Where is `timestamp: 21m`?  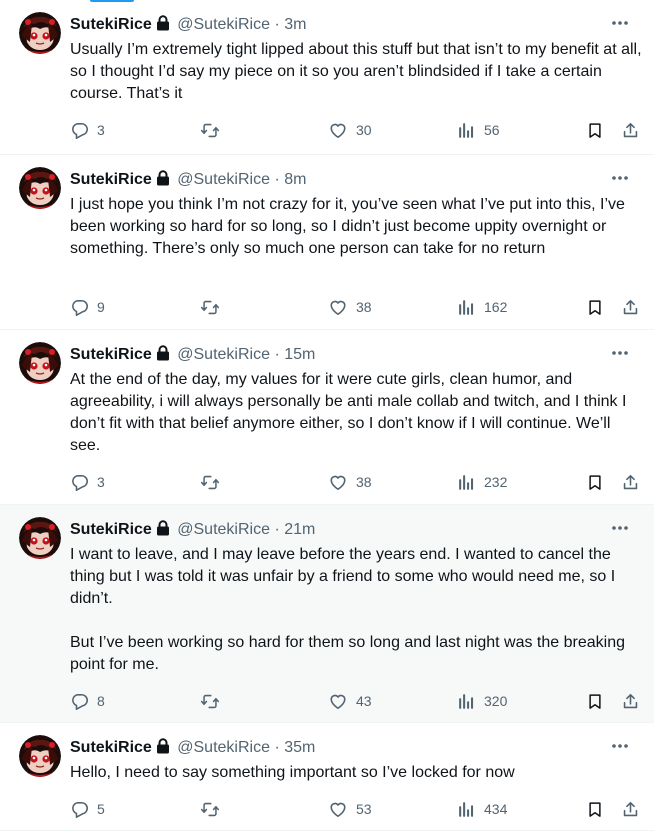 timestamp: 21m is located at coordinates (299, 529).